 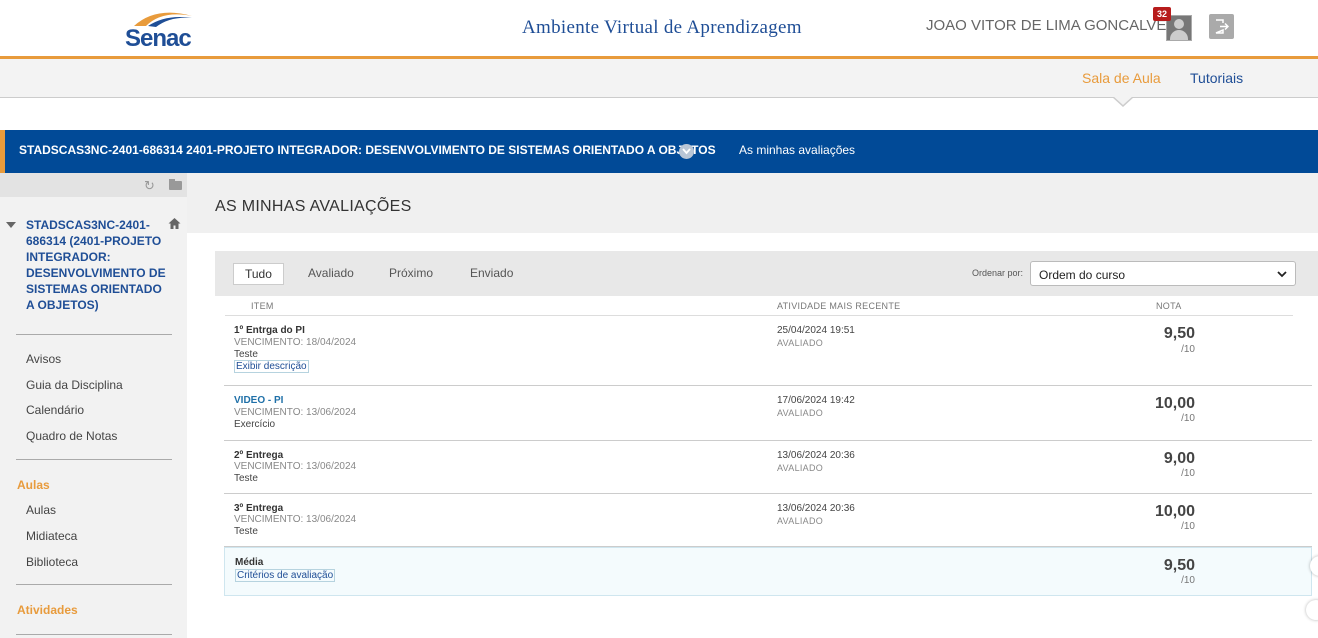 I want to click on refresh-icon: ↻, so click(x=149, y=186).